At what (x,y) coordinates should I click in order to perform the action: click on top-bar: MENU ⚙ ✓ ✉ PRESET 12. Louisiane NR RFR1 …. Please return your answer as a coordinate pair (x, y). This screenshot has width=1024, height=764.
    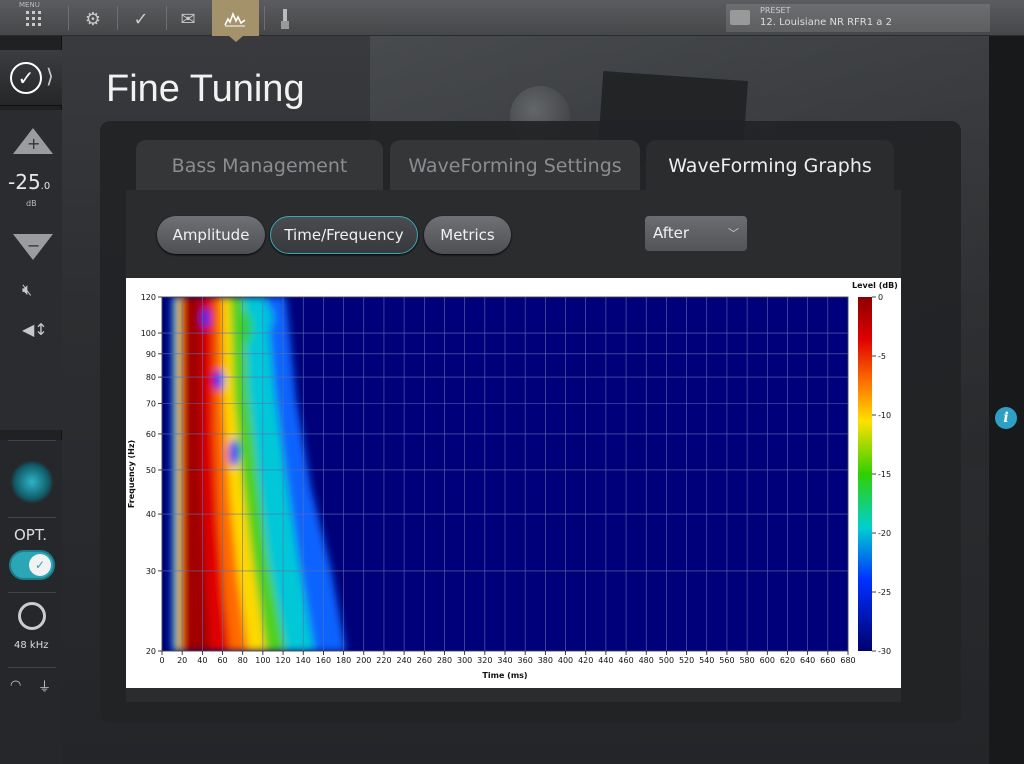
    Looking at the image, I should click on (512, 21).